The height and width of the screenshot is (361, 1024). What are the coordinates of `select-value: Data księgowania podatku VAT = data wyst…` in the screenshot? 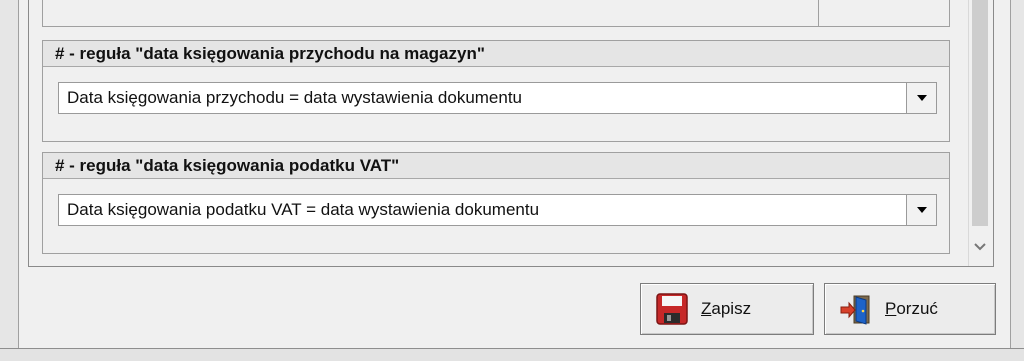 It's located at (303, 209).